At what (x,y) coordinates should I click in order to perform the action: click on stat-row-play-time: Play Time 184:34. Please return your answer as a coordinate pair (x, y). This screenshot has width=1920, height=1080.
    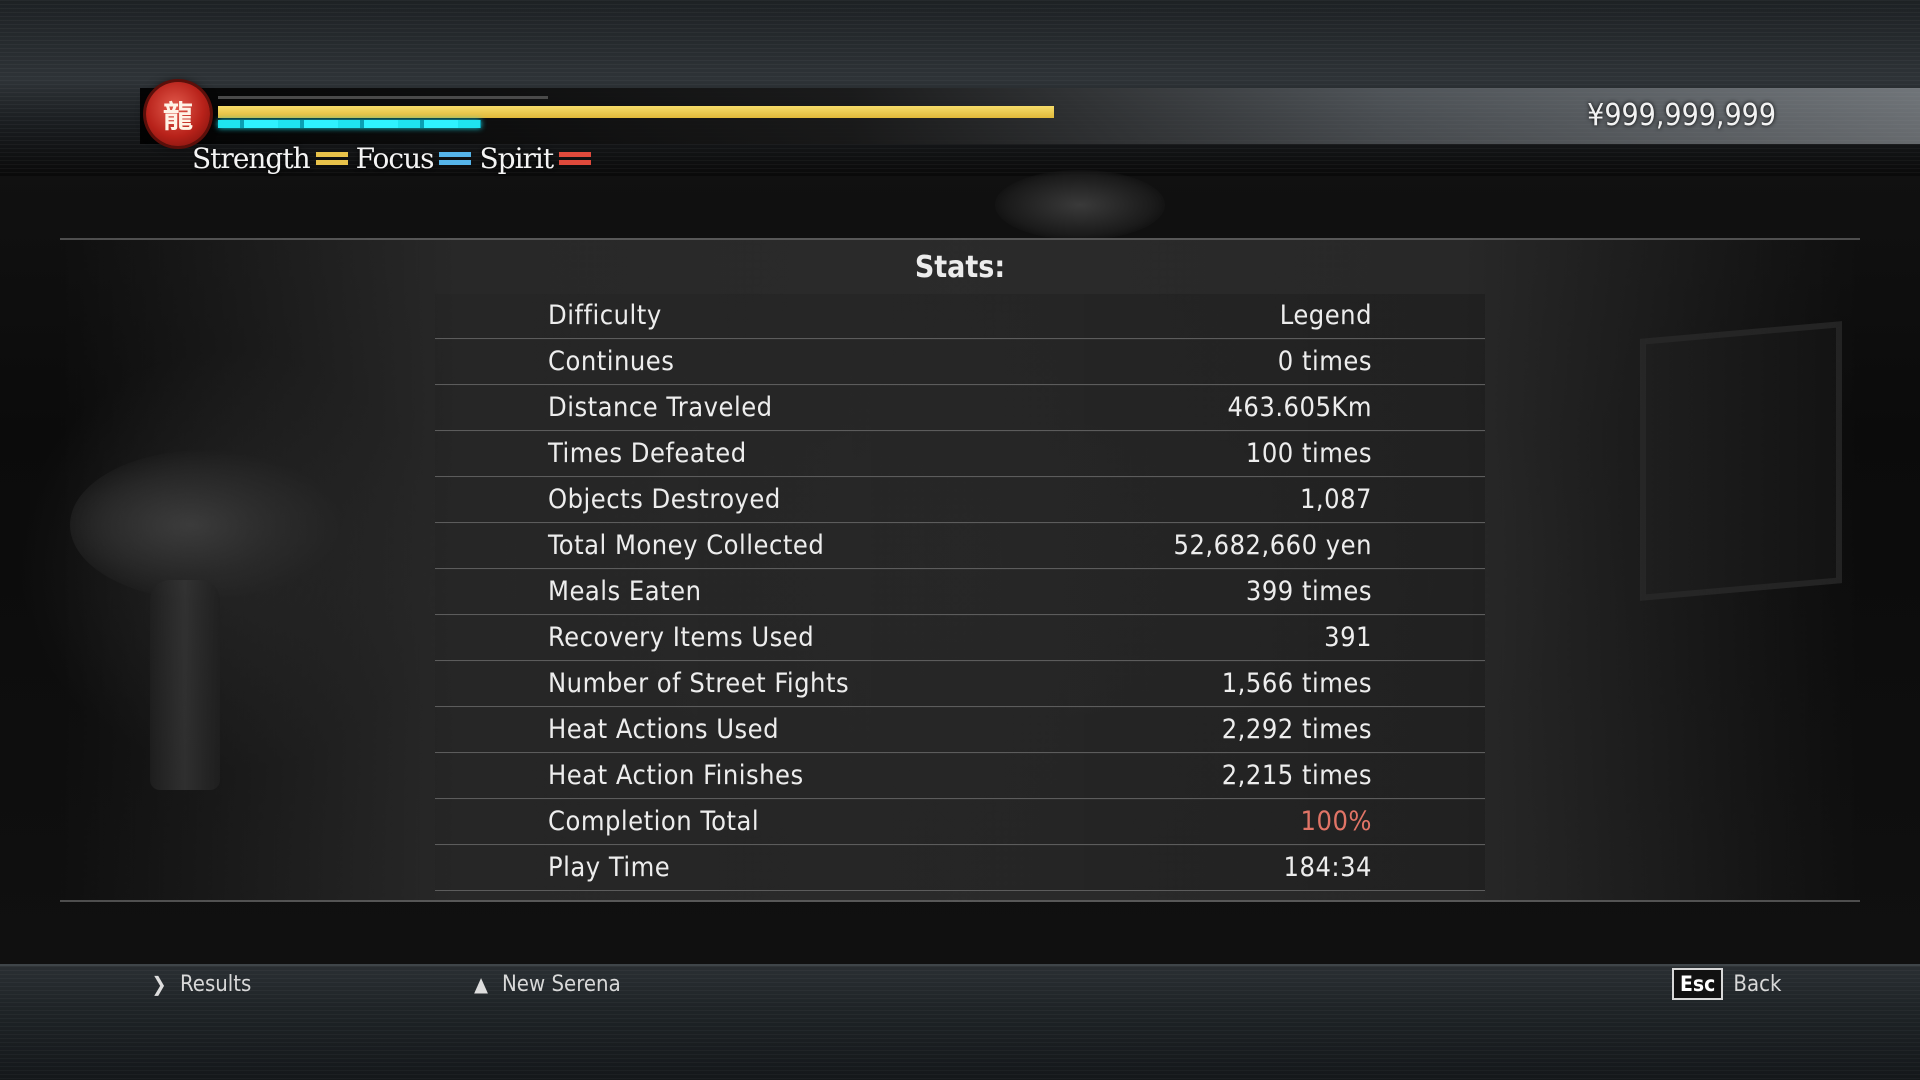
    Looking at the image, I should click on (960, 868).